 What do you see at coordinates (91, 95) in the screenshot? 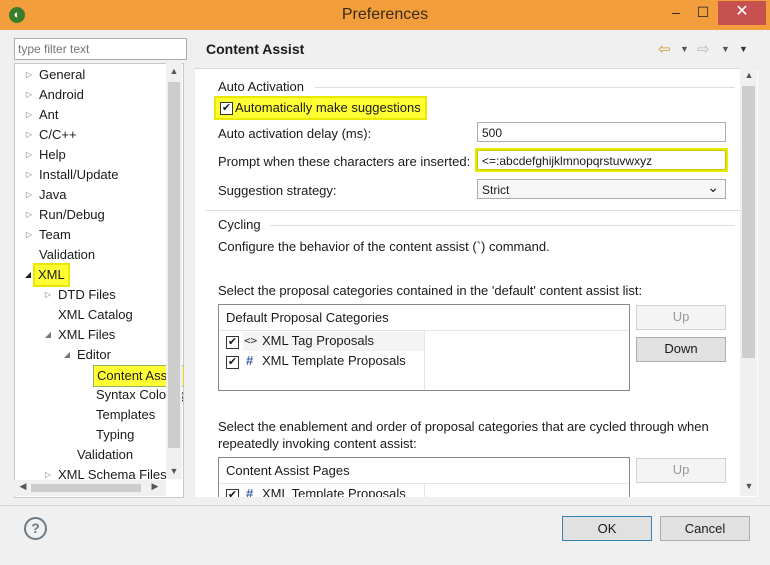
I see `tree-item: ▷ Android` at bounding box center [91, 95].